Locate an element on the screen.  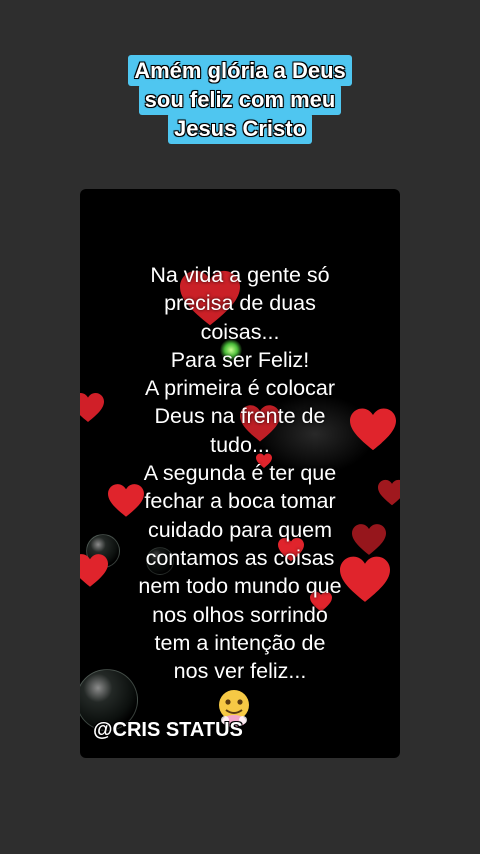
caption-line-2: sou feliz com meu is located at coordinates (240, 99).